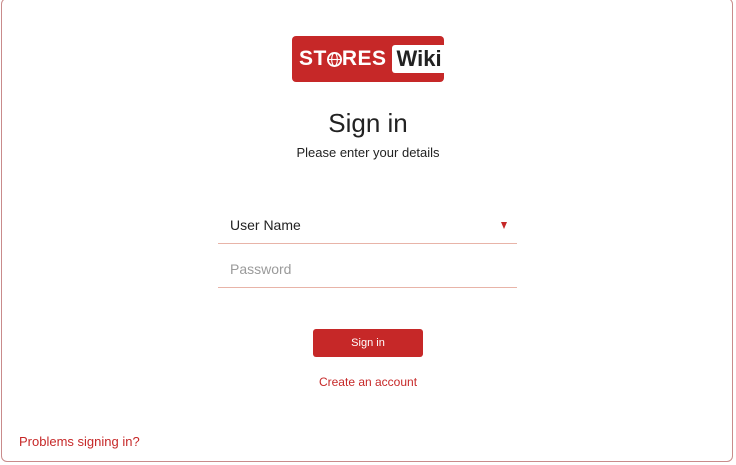 The height and width of the screenshot is (465, 736). I want to click on password-field: Password, so click(367, 272).